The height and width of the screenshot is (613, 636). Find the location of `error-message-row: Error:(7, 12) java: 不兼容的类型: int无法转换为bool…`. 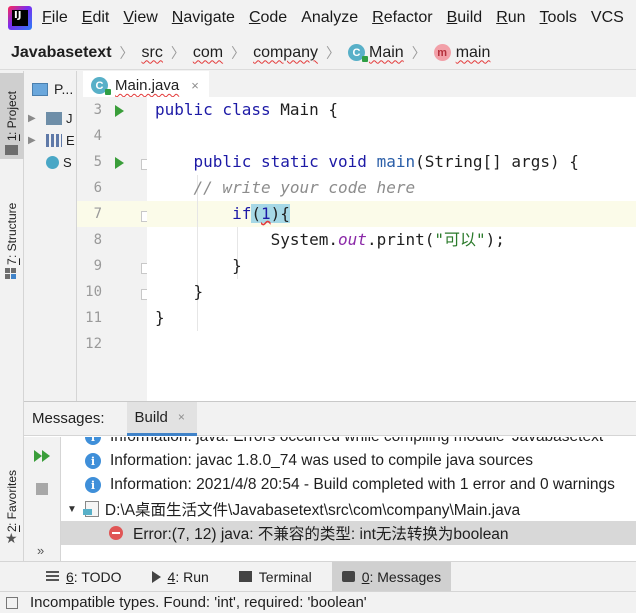

error-message-row: Error:(7, 12) java: 不兼容的类型: int无法转换为bool… is located at coordinates (309, 533).